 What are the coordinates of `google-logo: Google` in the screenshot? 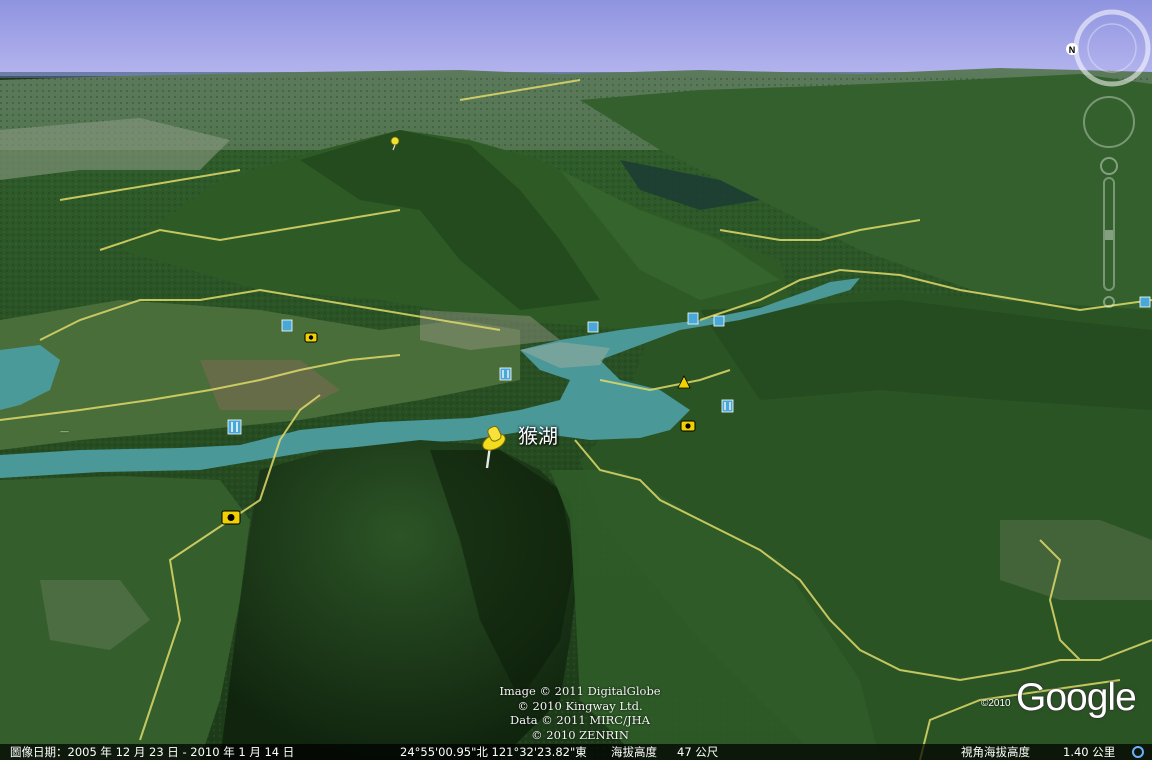 It's located at (1076, 697).